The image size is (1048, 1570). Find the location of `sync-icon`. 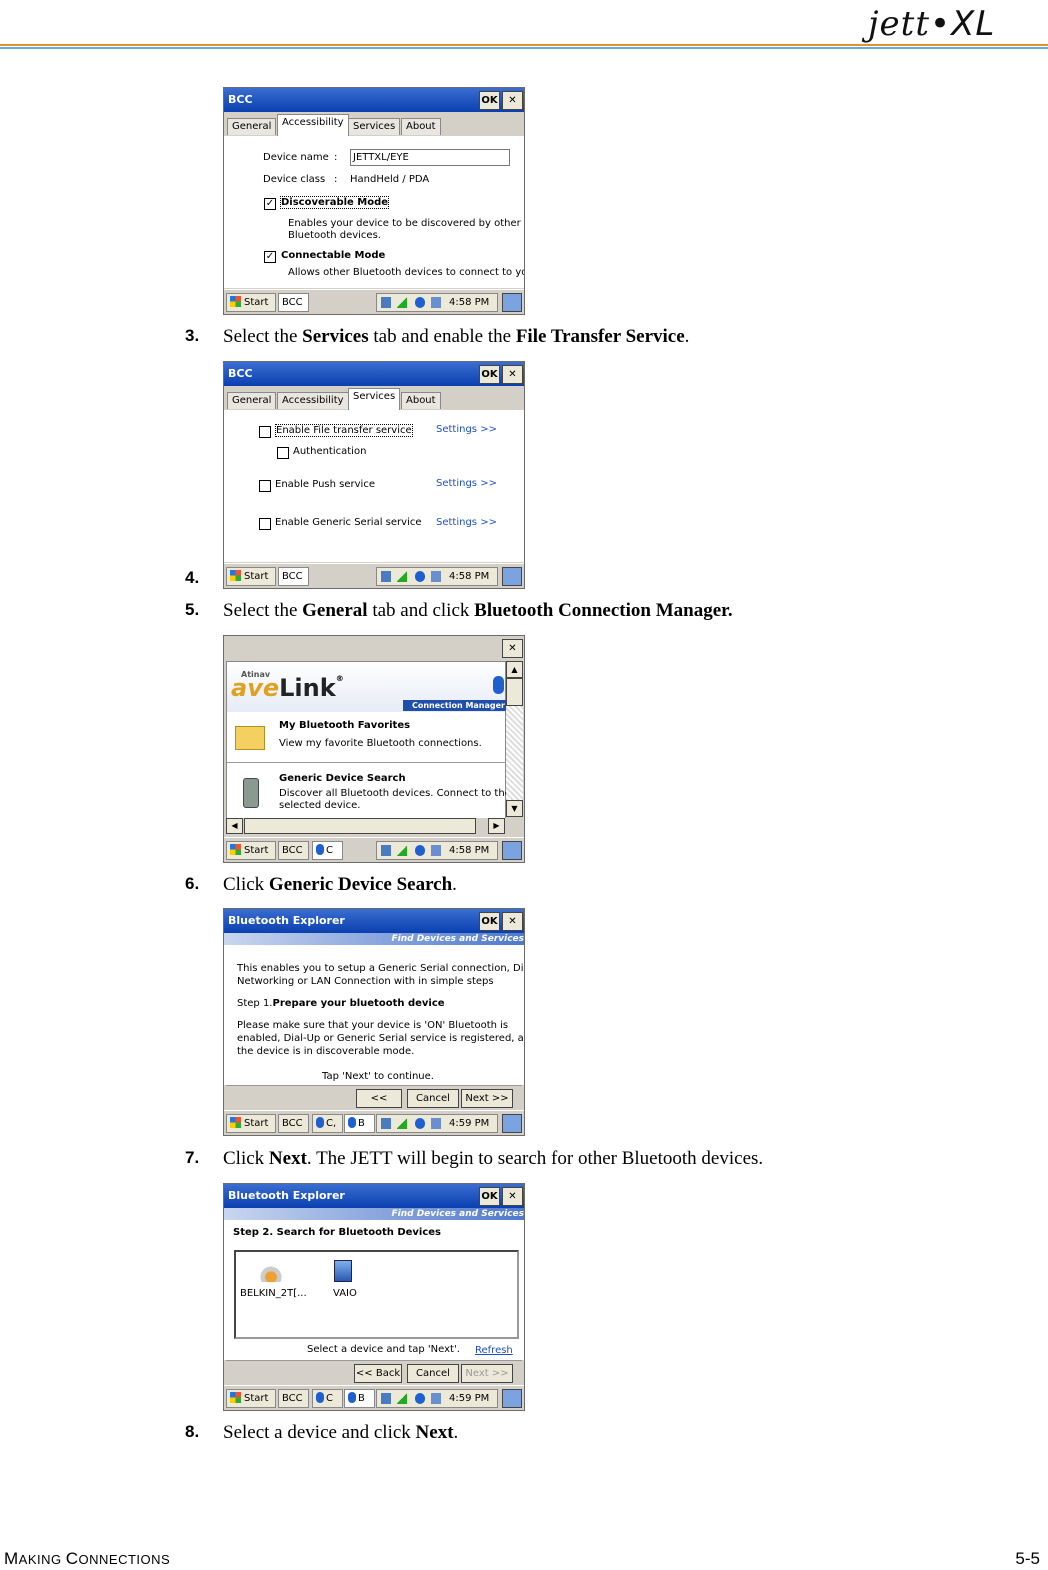

sync-icon is located at coordinates (436, 850).